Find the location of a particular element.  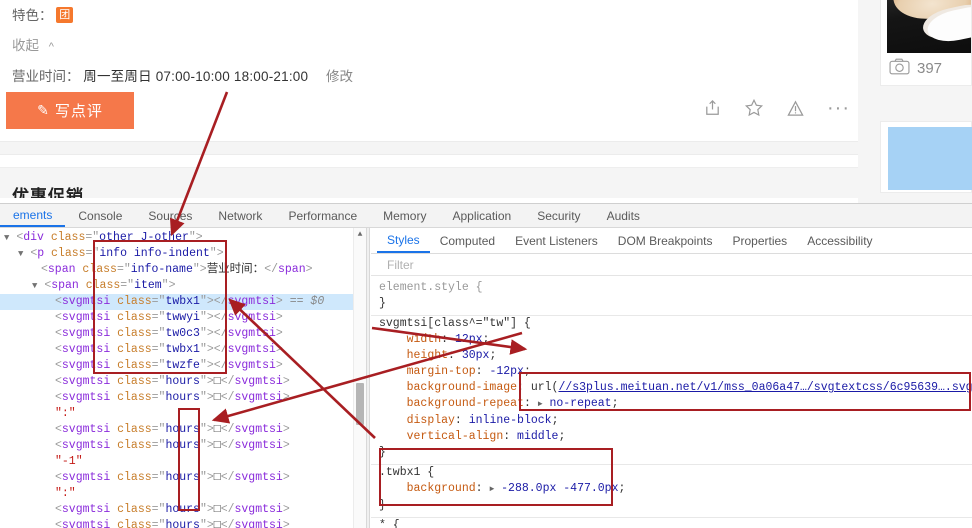

css-rule-selector: svgmtsi[class^="tw"] { is located at coordinates (671, 324).